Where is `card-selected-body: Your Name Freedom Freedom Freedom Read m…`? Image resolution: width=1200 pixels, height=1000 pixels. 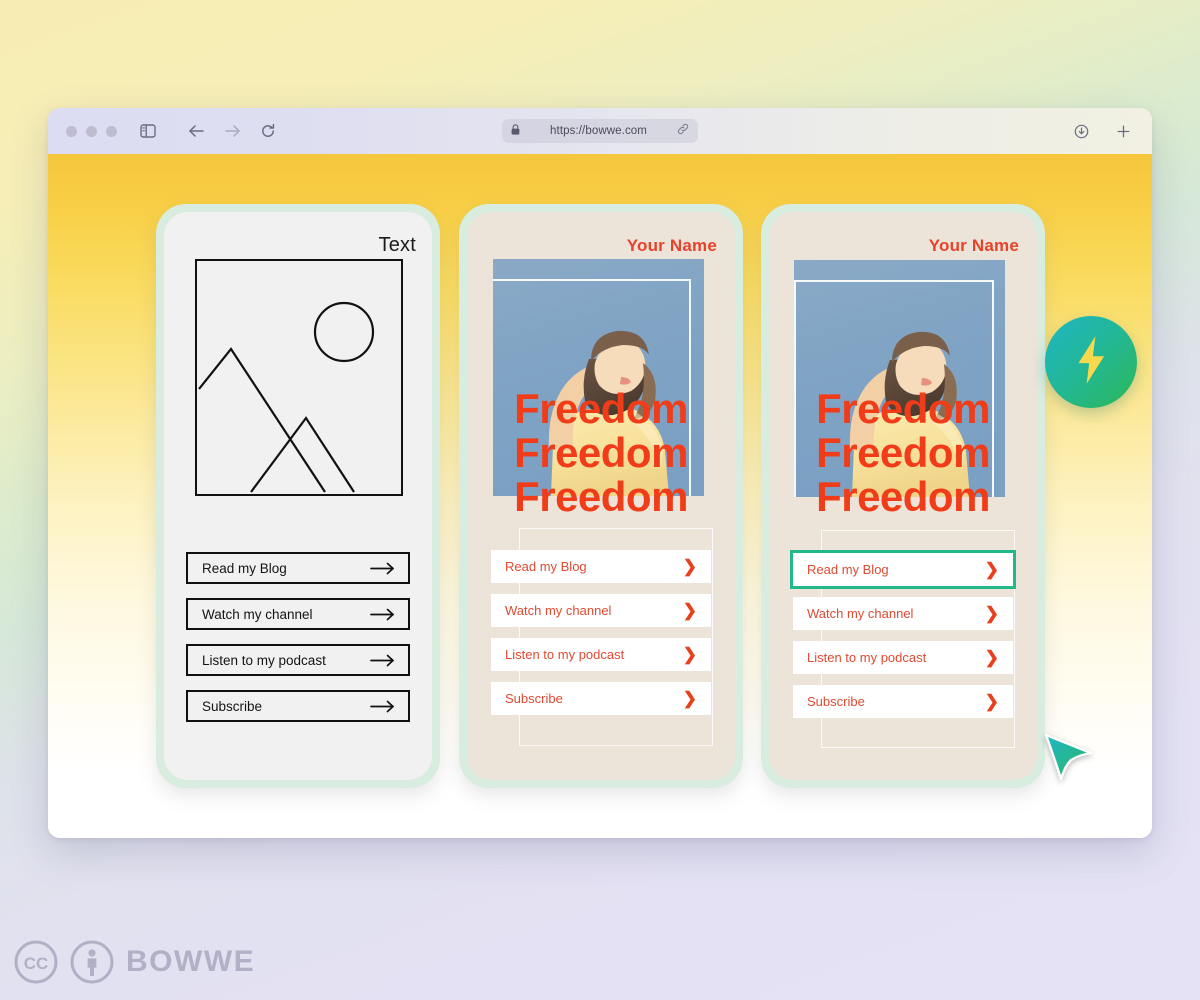 card-selected-body: Your Name Freedom Freedom Freedom Read m… is located at coordinates (903, 496).